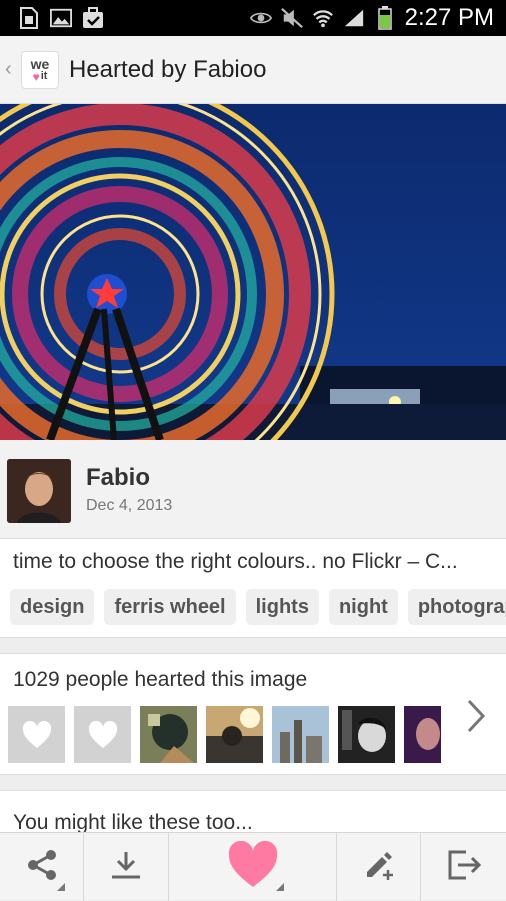  I want to click on logout-button, so click(463, 867).